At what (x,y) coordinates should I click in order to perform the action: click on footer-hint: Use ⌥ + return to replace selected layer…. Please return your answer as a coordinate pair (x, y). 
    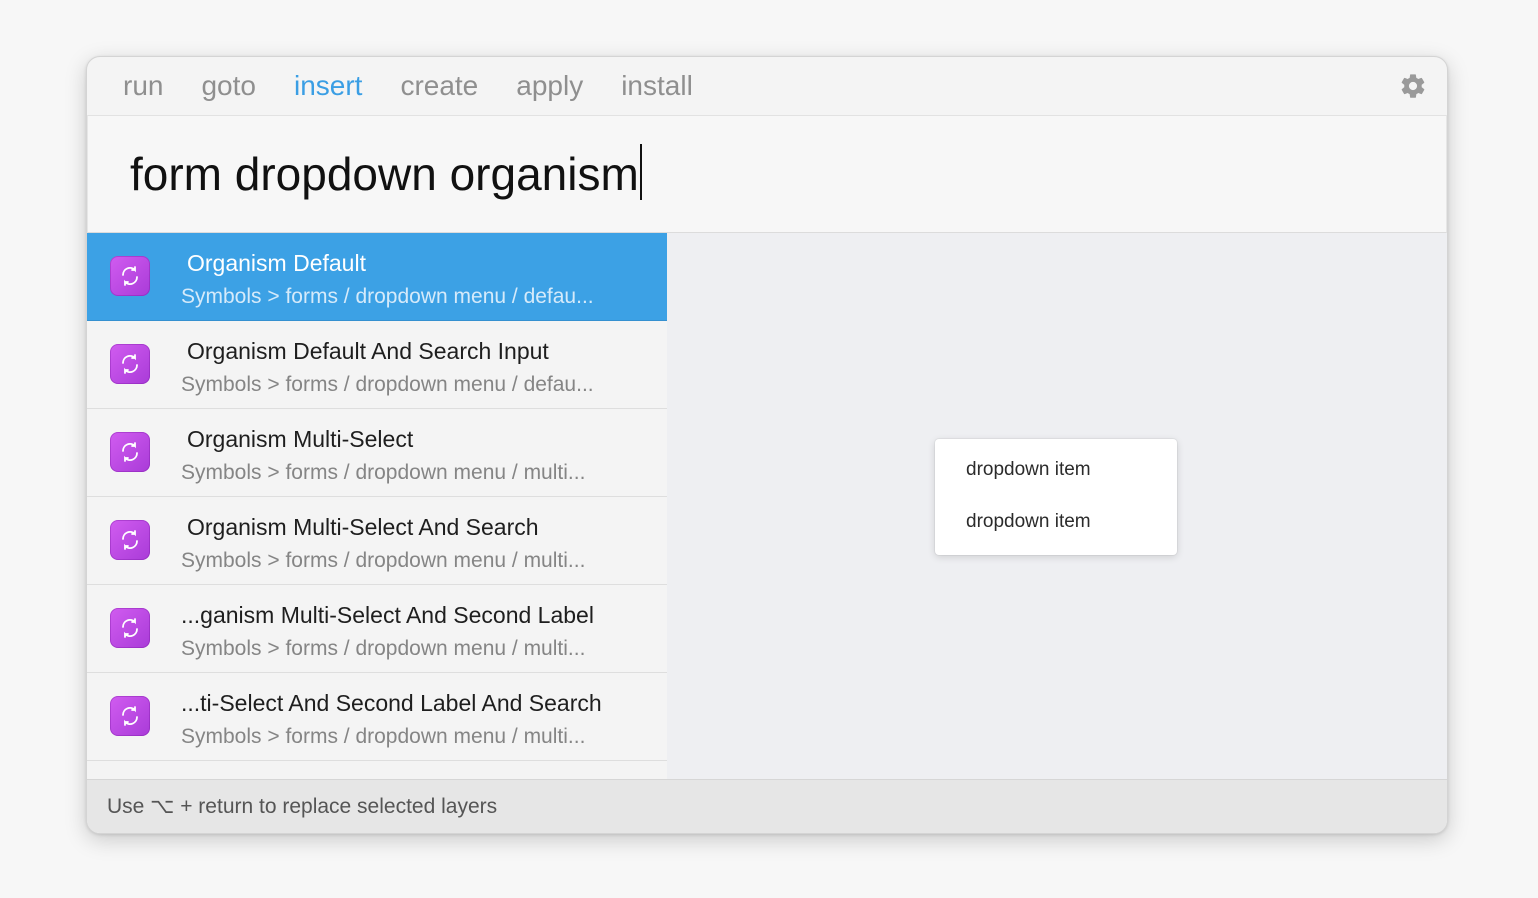
    Looking at the image, I should click on (302, 806).